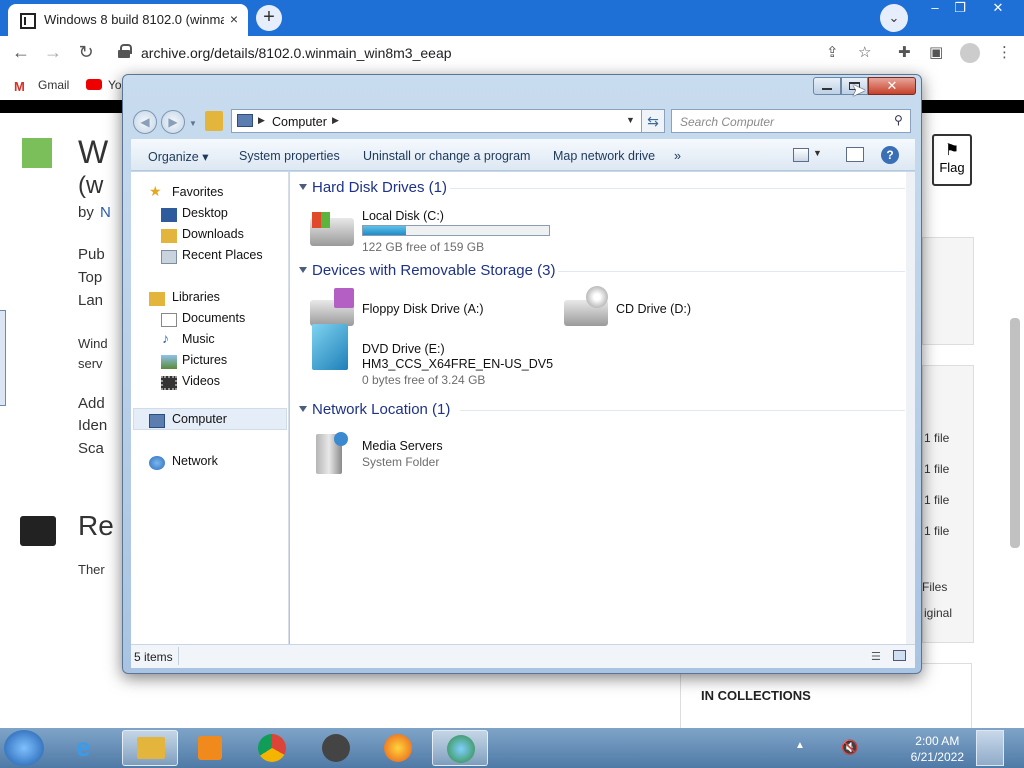  Describe the element at coordinates (213, 234) in the screenshot. I see `nav-downloads: Downloads` at that location.